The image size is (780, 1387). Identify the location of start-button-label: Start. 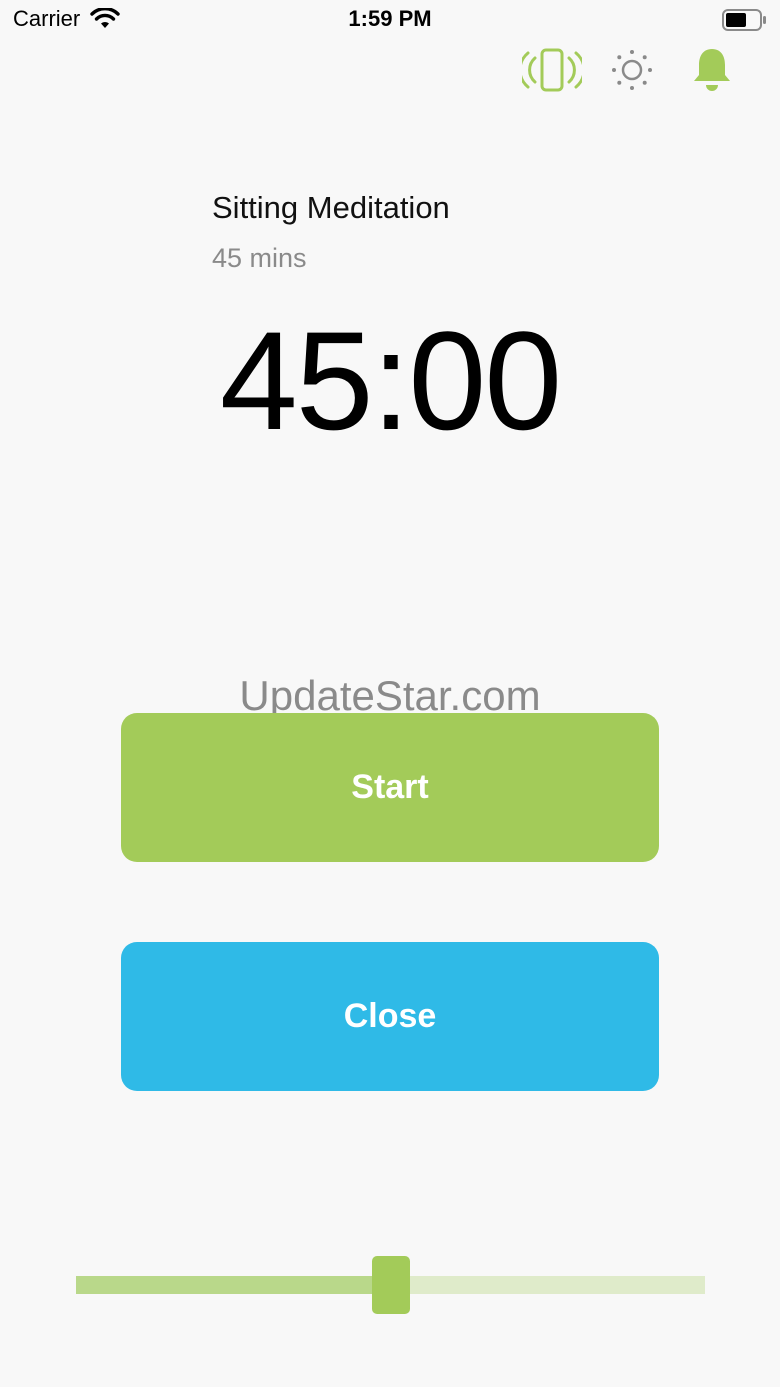
(390, 787).